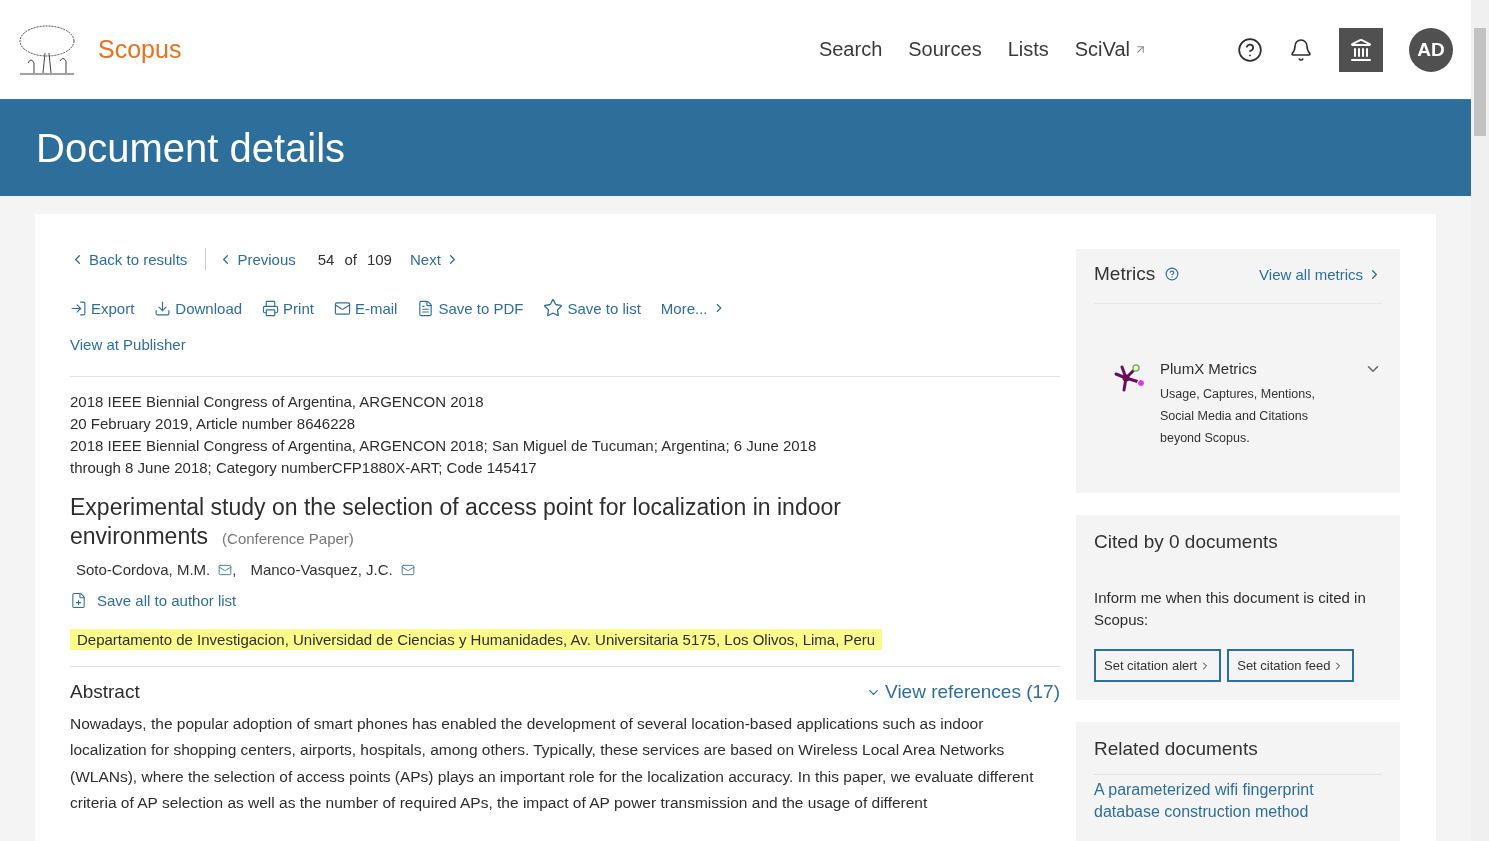 The width and height of the screenshot is (1489, 841). Describe the element at coordinates (444, 457) in the screenshot. I see `source-info-text: 2018 IEEE Biennial Congress of Argentina, ARGENCON 2018; San Miguel de Tucuman; Argentina; 6 June 2018 through 8 June 2018; Category numberCFP1880X-ART; Code 145417` at that location.